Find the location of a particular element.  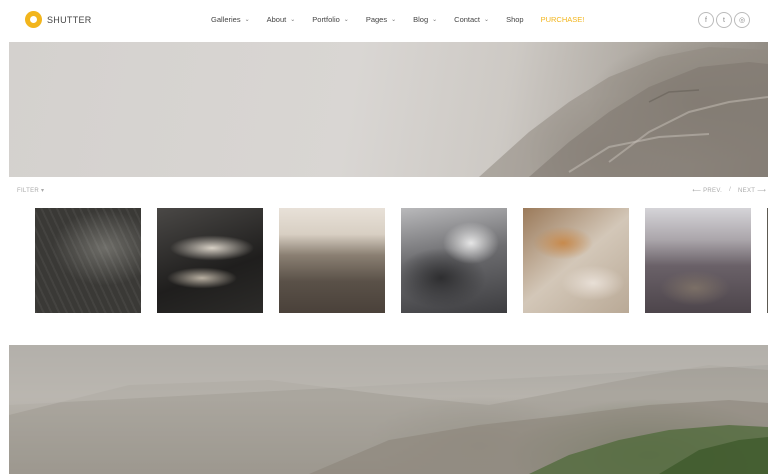

site-logo: SHUTTER is located at coordinates (58, 19).